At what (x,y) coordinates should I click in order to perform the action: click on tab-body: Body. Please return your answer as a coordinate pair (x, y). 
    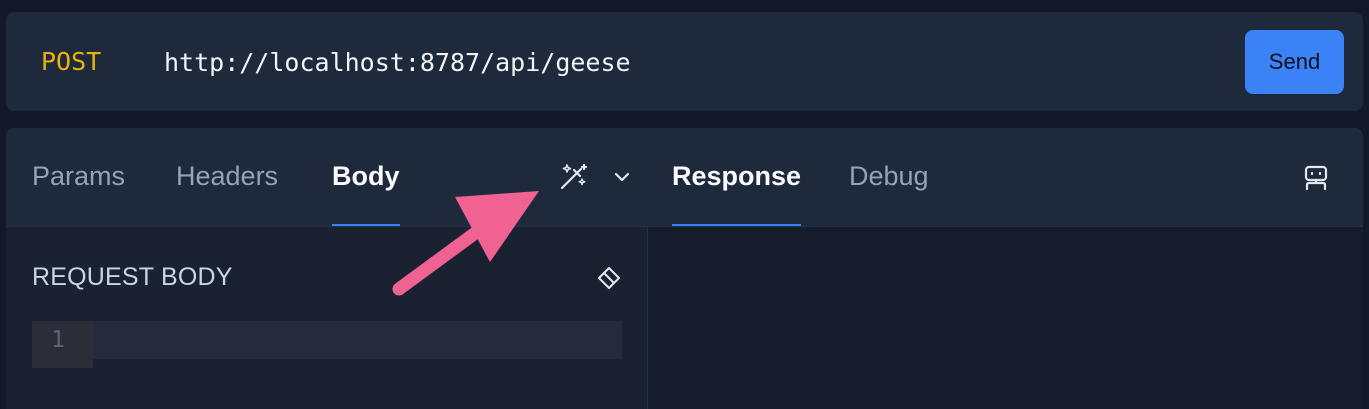
    Looking at the image, I should click on (366, 177).